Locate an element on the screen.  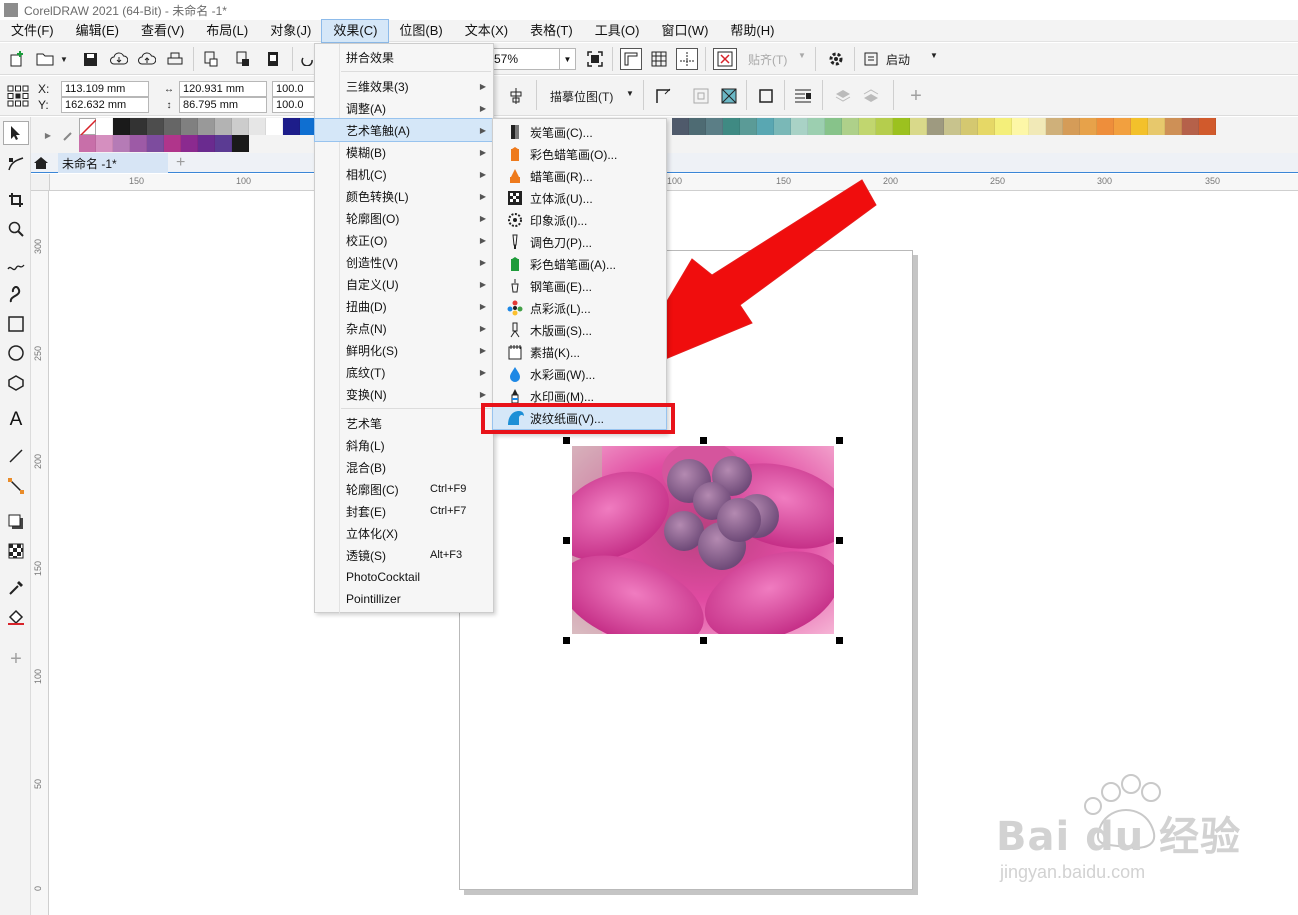
no-color-swatch is located at coordinates (88, 127).